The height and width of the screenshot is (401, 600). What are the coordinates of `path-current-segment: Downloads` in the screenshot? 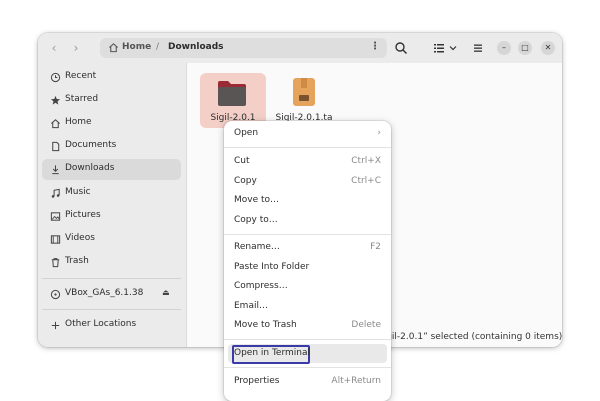 It's located at (196, 47).